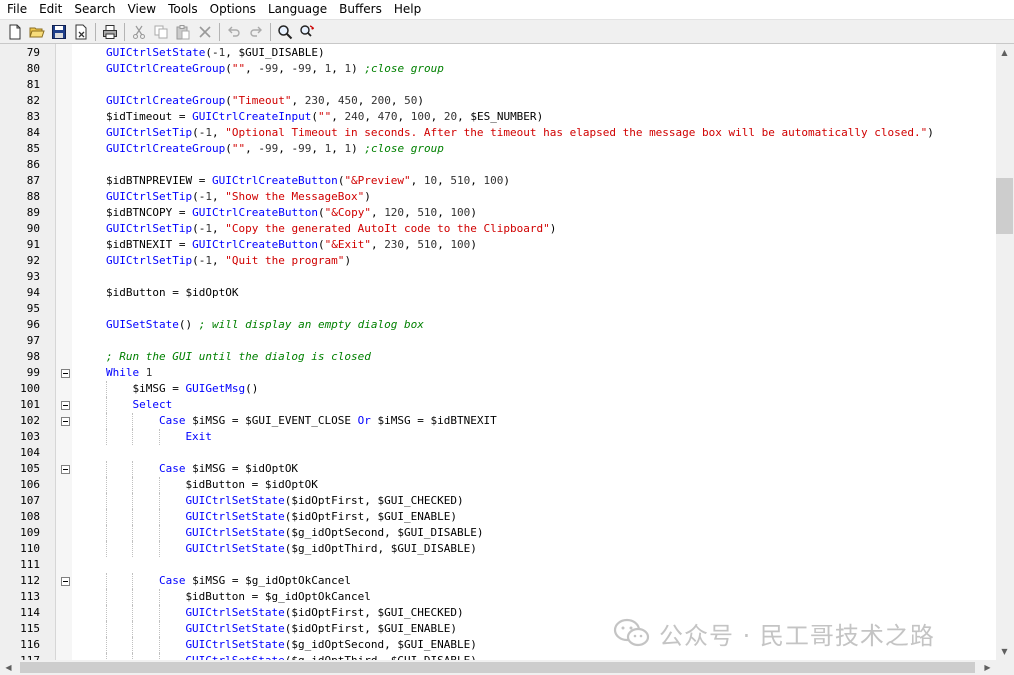  What do you see at coordinates (498, 277) in the screenshot?
I see `code-line: 93` at bounding box center [498, 277].